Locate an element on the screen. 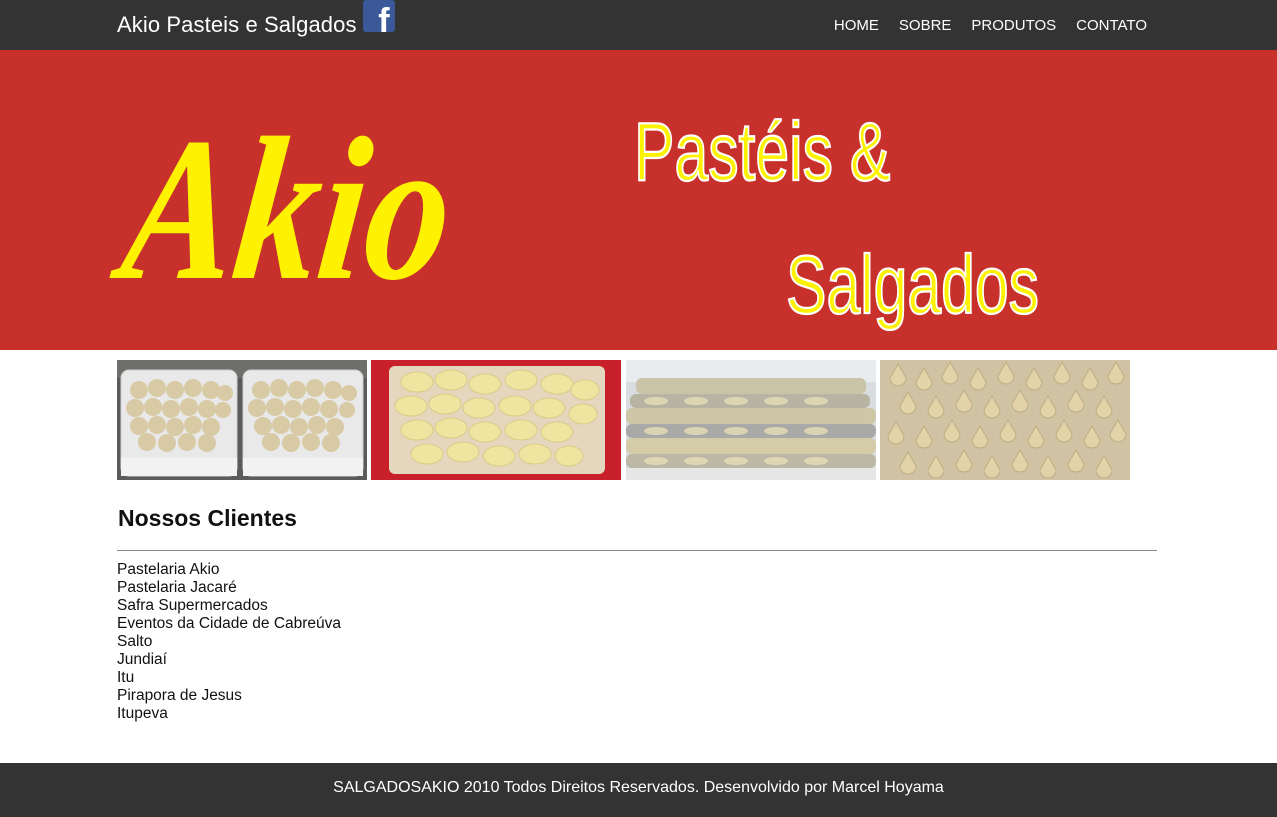  banner-tagline-line1: Pastéis & is located at coordinates (762, 152).